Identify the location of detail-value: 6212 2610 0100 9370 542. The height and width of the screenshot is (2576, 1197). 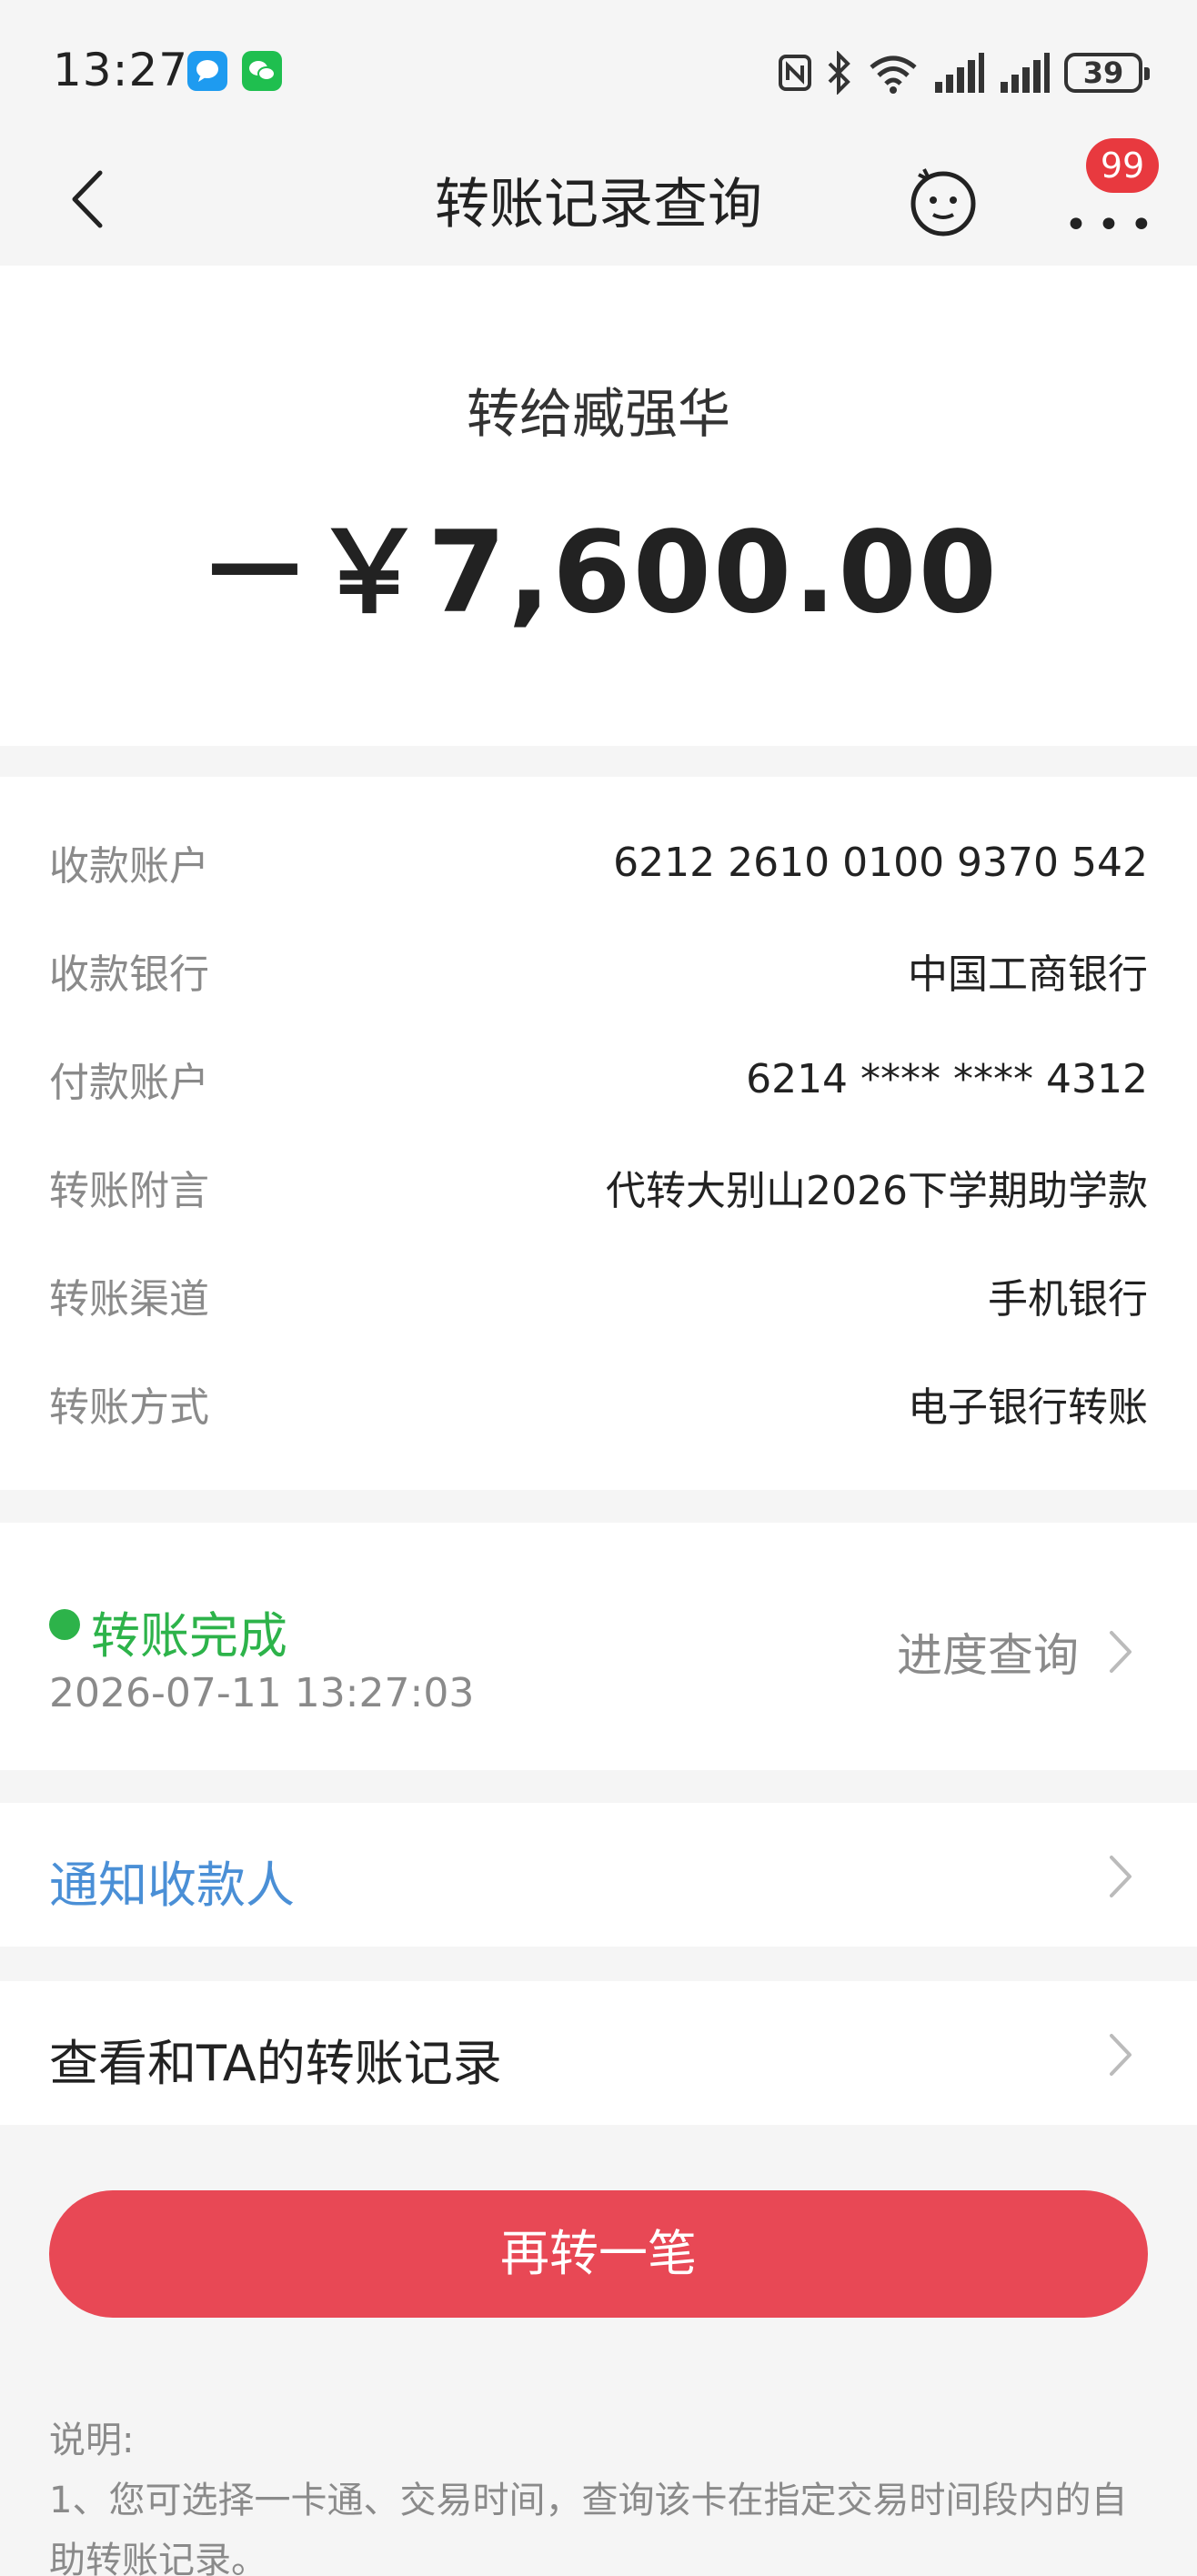
(880, 862).